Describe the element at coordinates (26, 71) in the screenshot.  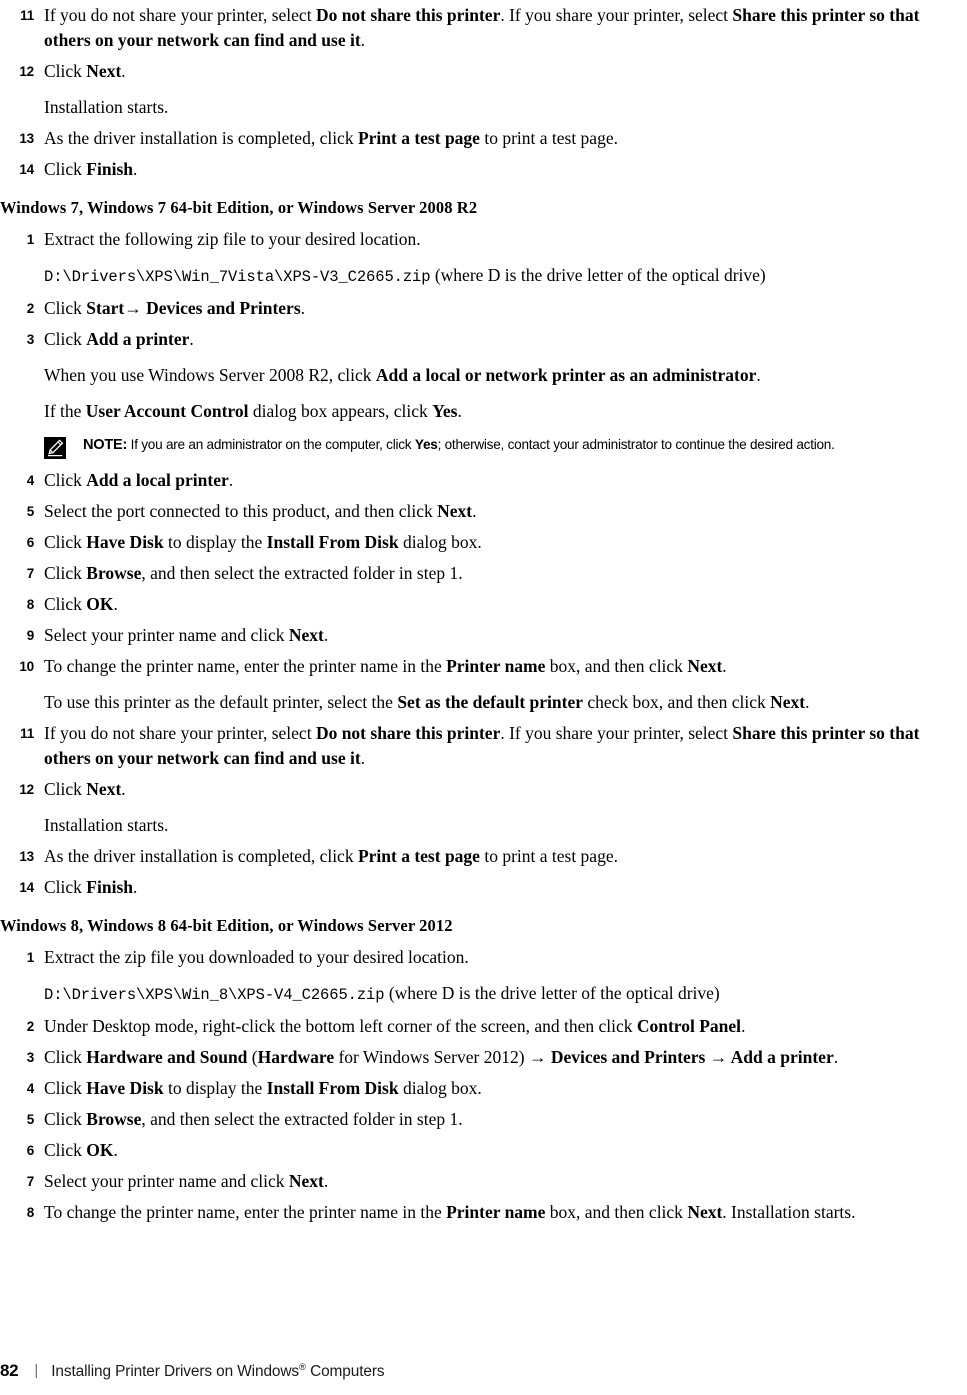
I see `step-number: 12` at that location.